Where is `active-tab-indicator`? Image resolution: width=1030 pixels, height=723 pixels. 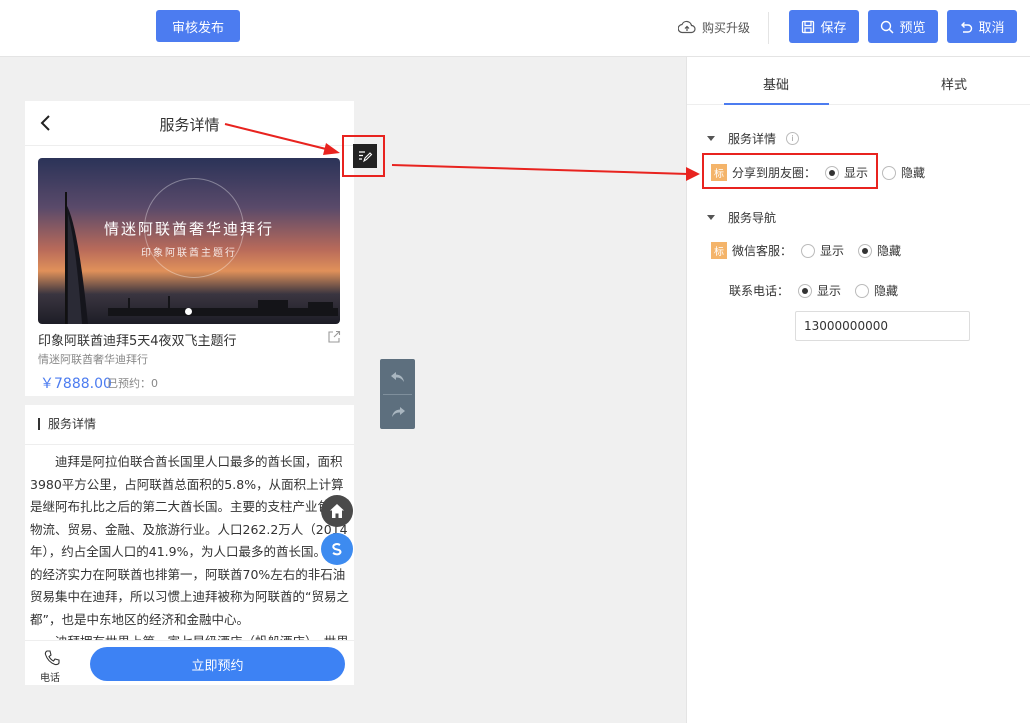
active-tab-indicator is located at coordinates (776, 104).